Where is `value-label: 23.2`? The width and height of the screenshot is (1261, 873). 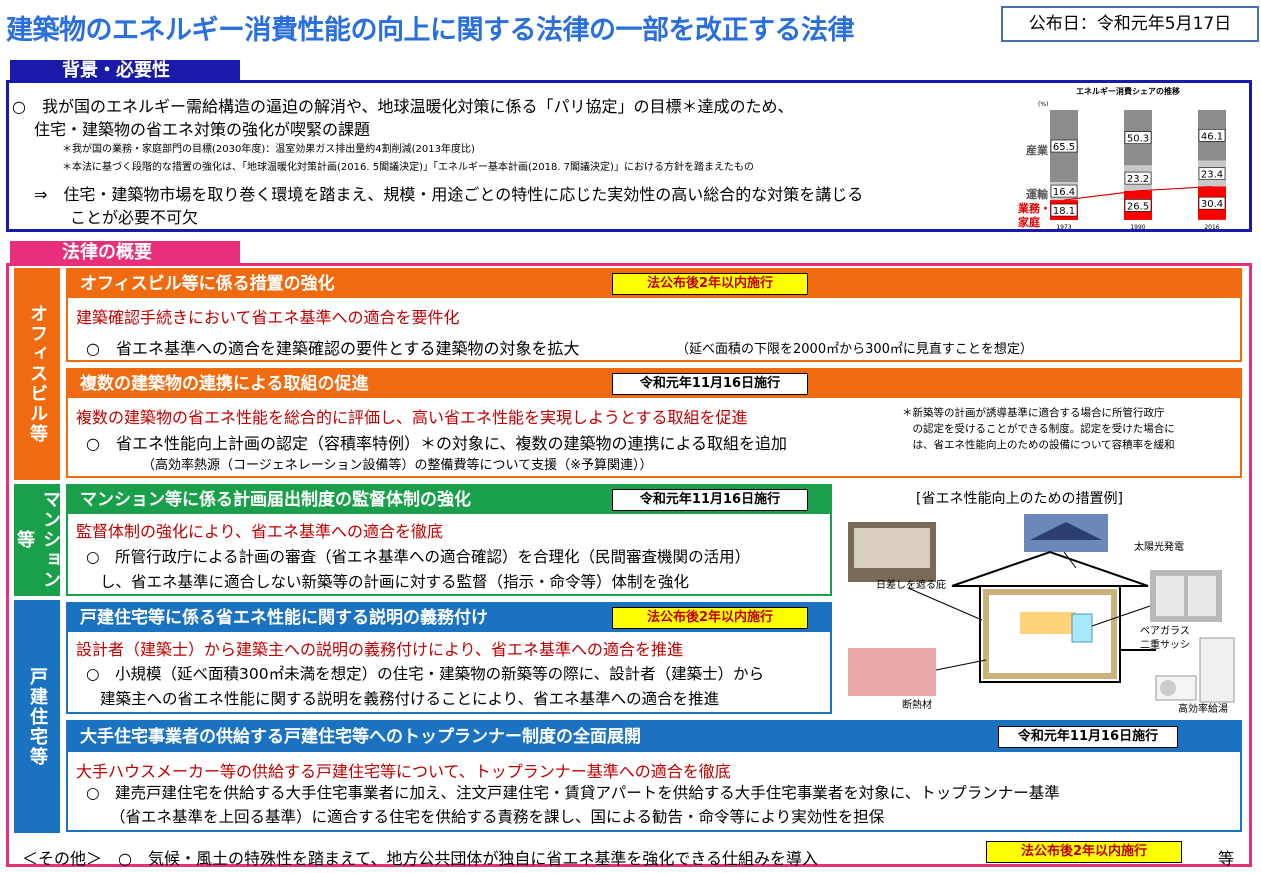 value-label: 23.2 is located at coordinates (1138, 179).